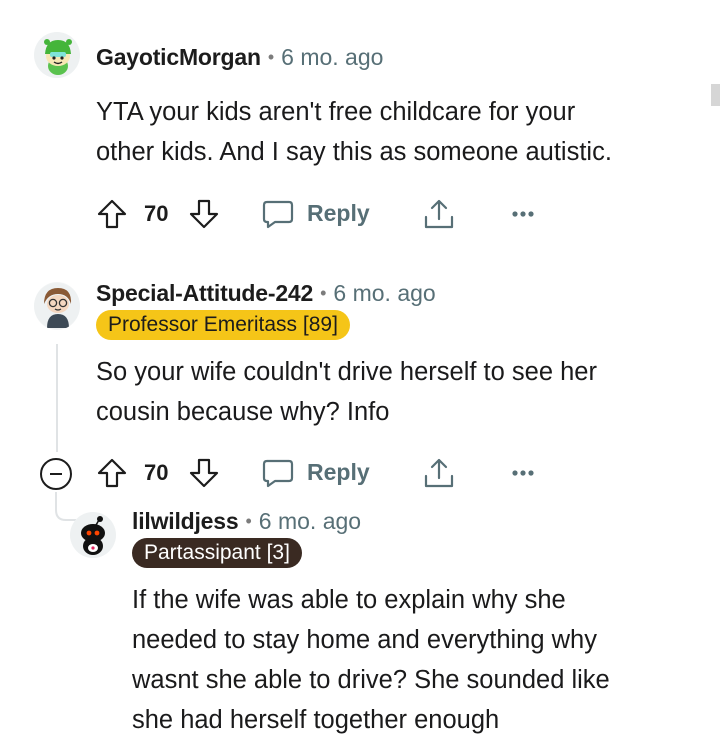 The image size is (720, 755). I want to click on snoo-avatar-green-hat-icon, so click(57, 55).